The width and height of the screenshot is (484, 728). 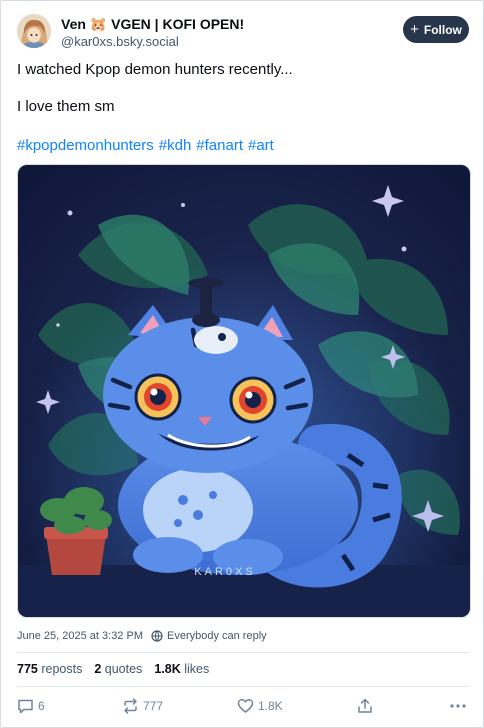 What do you see at coordinates (157, 636) in the screenshot?
I see `reply-setting-icon` at bounding box center [157, 636].